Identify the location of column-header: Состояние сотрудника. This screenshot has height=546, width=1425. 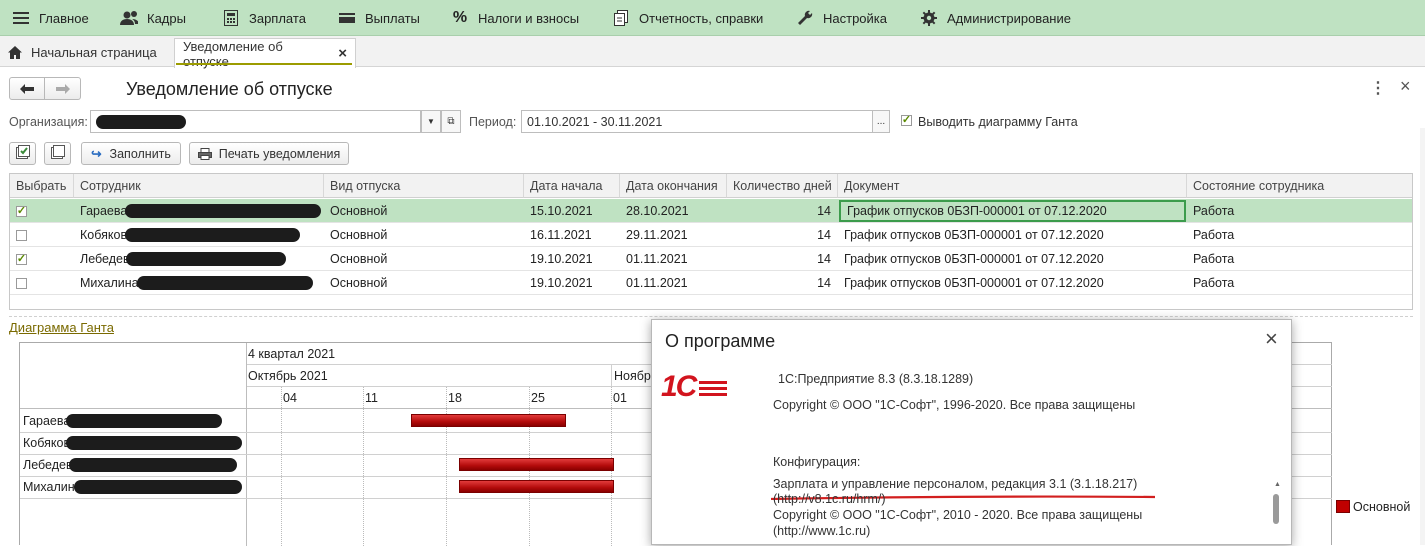
(1299, 186).